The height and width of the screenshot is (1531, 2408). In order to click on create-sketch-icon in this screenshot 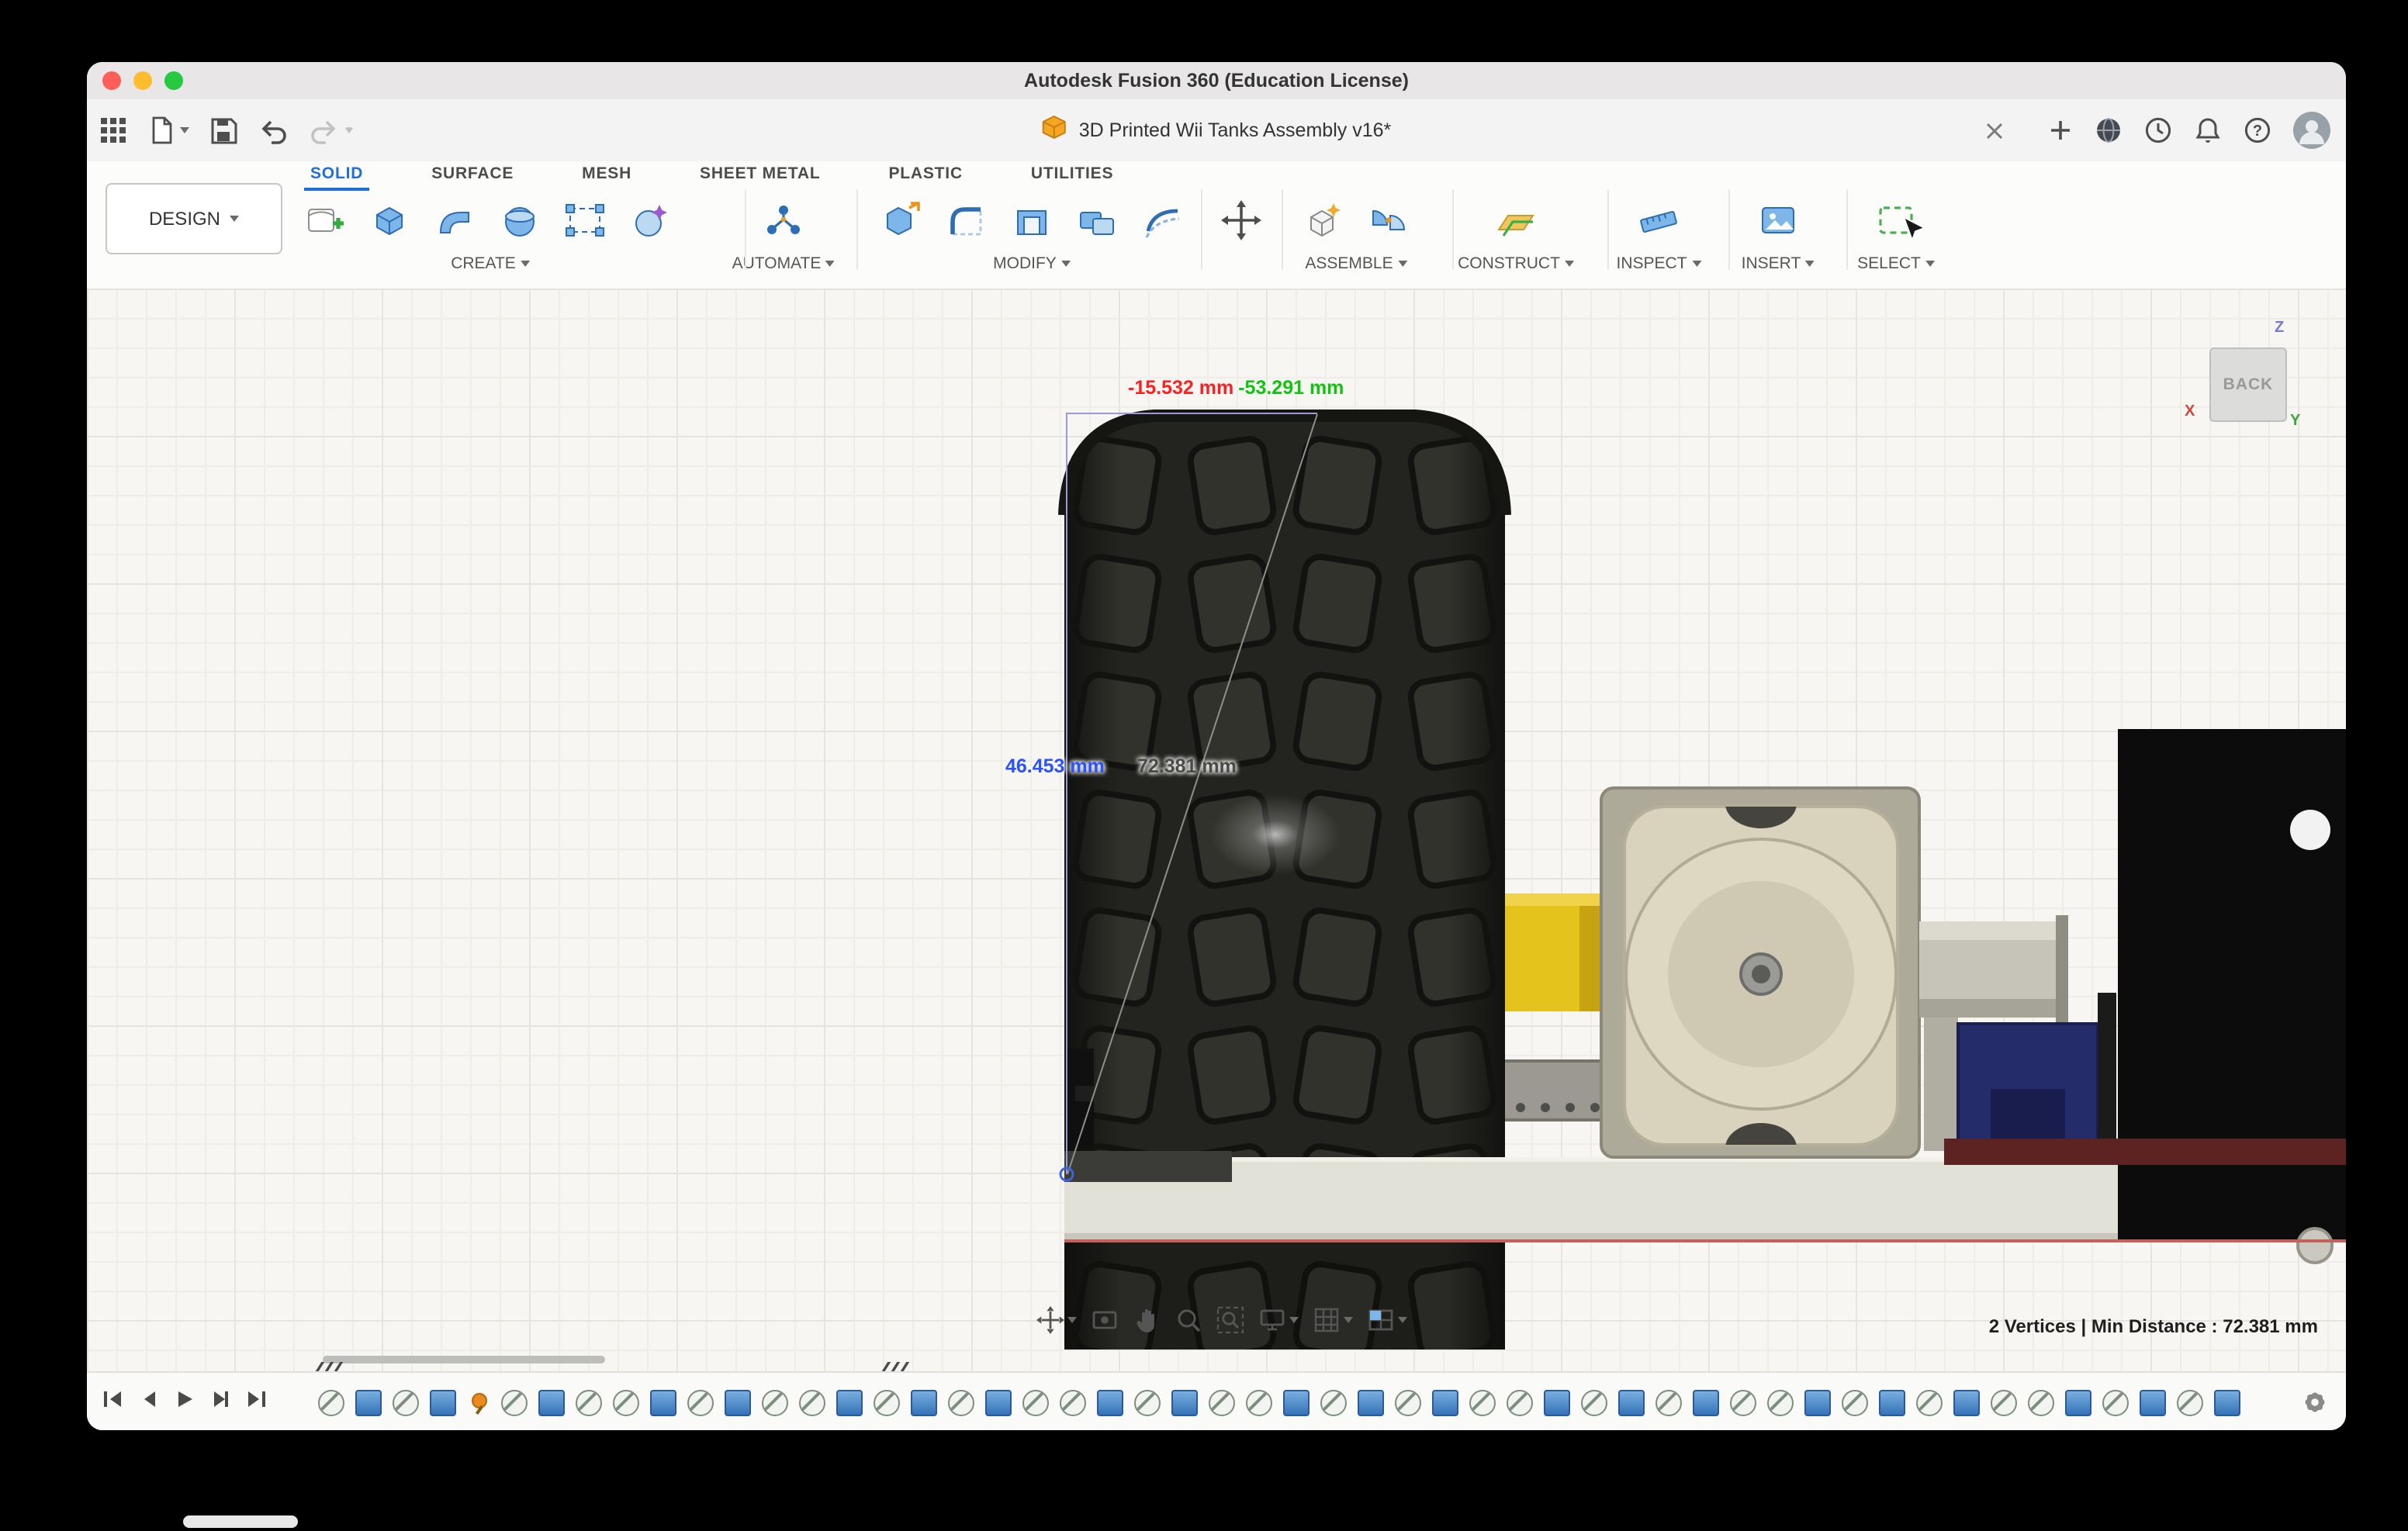, I will do `click(324, 220)`.